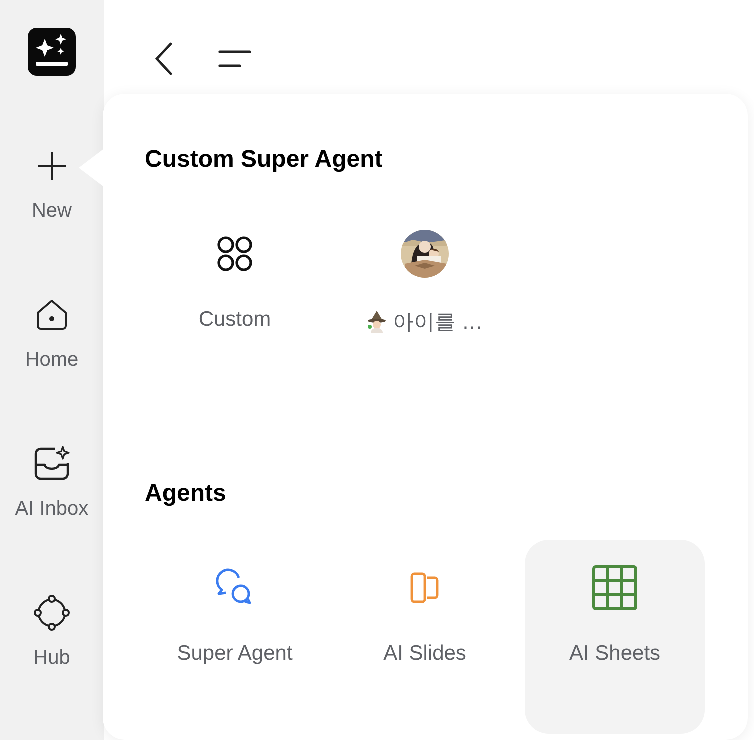 Image resolution: width=754 pixels, height=740 pixels. I want to click on logo-icon, so click(52, 52).